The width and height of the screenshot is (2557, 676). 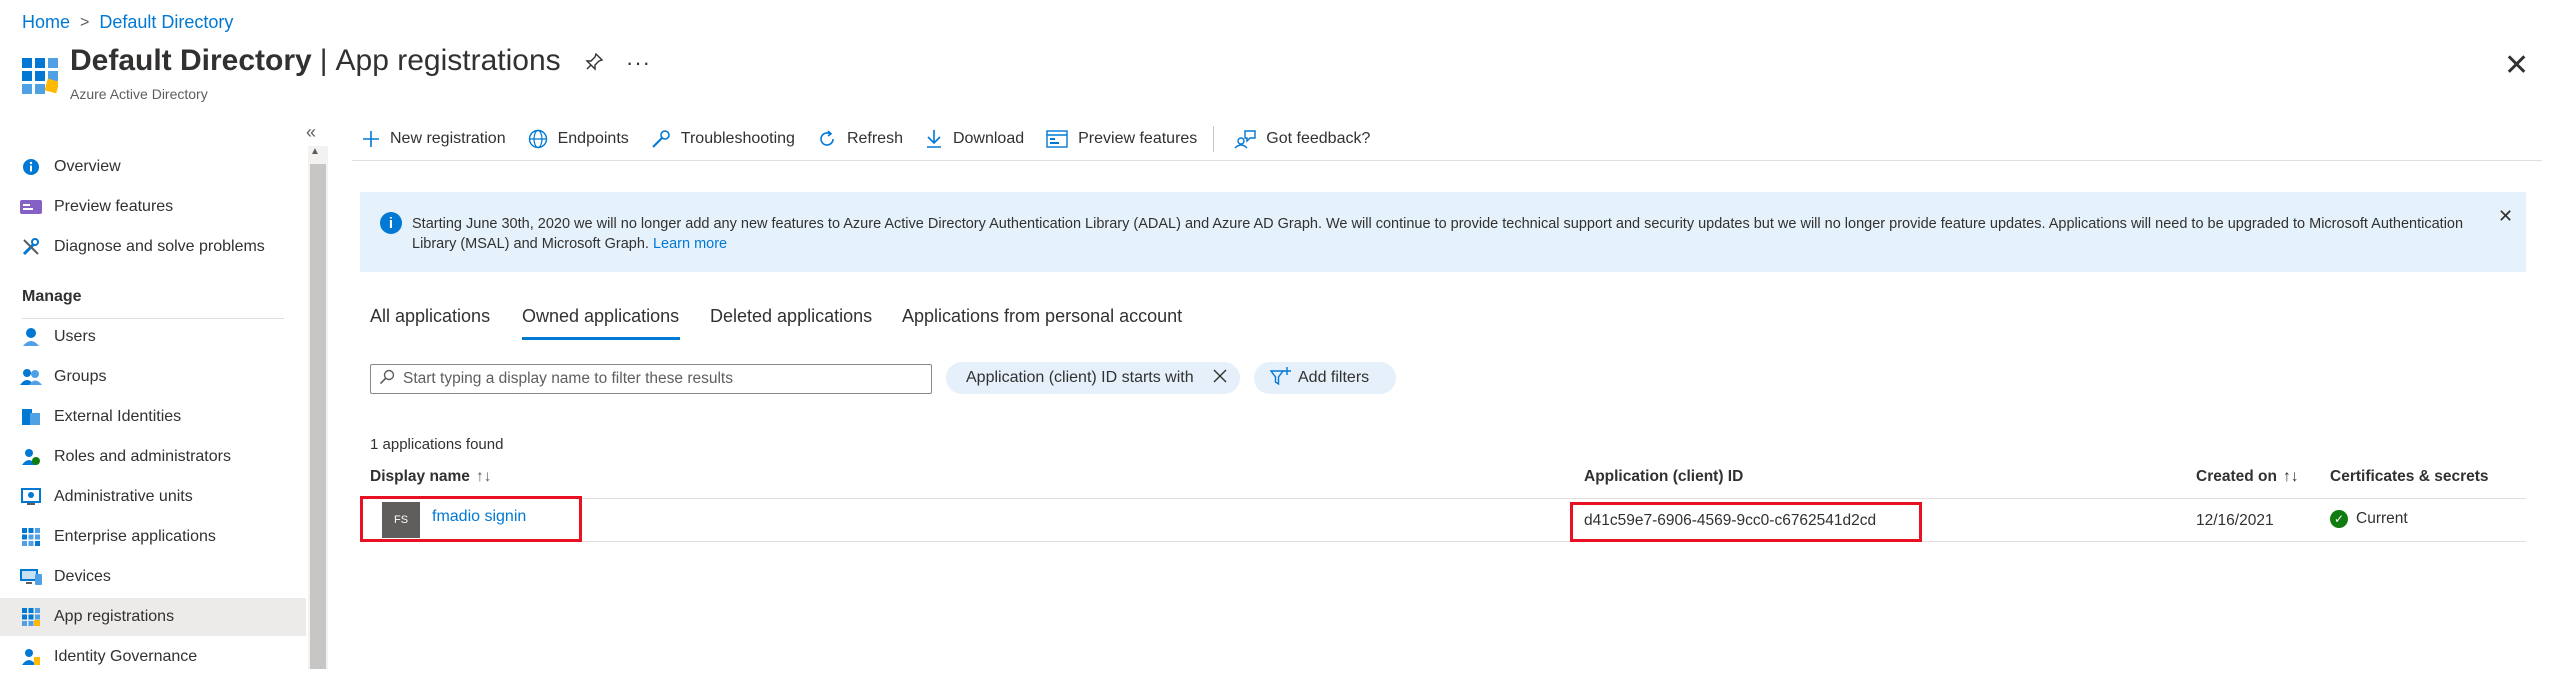 I want to click on add-filters-label: Add filters, so click(x=1334, y=377).